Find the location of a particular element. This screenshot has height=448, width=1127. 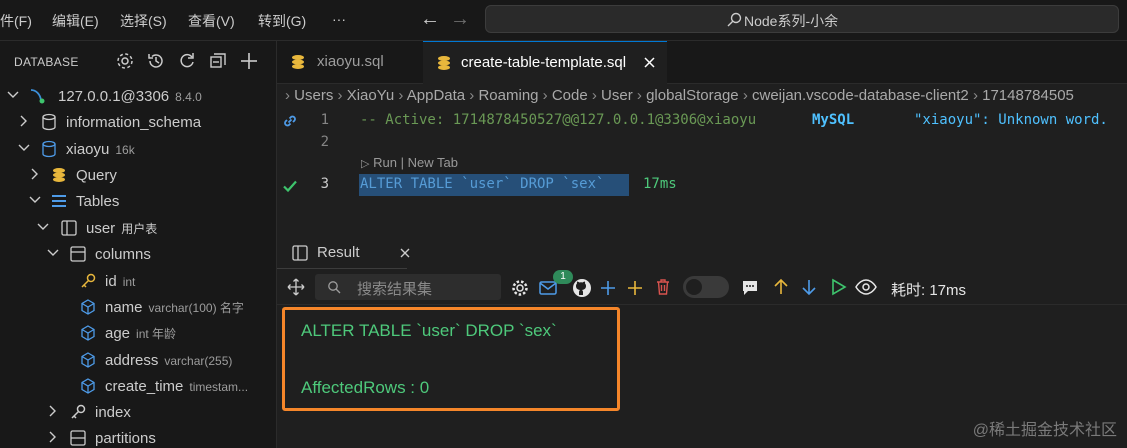

collapse-all-icon is located at coordinates (218, 61).